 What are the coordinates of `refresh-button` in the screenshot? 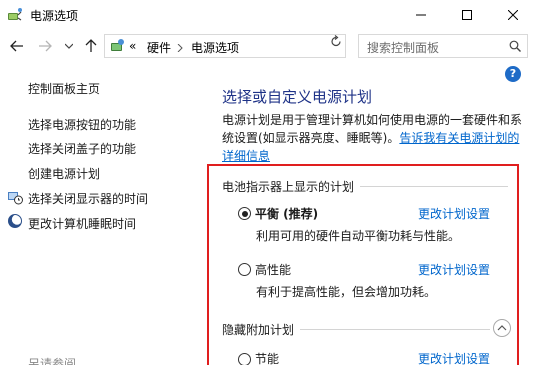 It's located at (336, 43).